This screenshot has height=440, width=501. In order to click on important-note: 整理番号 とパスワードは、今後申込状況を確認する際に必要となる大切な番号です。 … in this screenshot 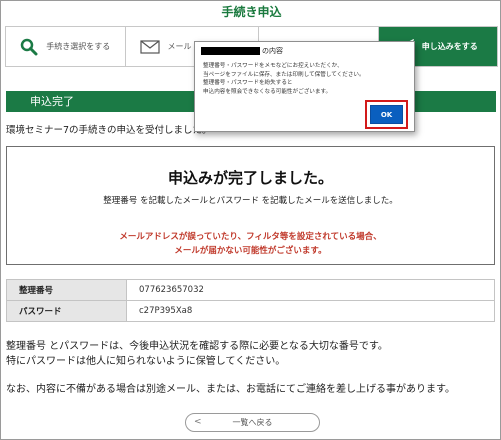, I will do `click(197, 354)`.